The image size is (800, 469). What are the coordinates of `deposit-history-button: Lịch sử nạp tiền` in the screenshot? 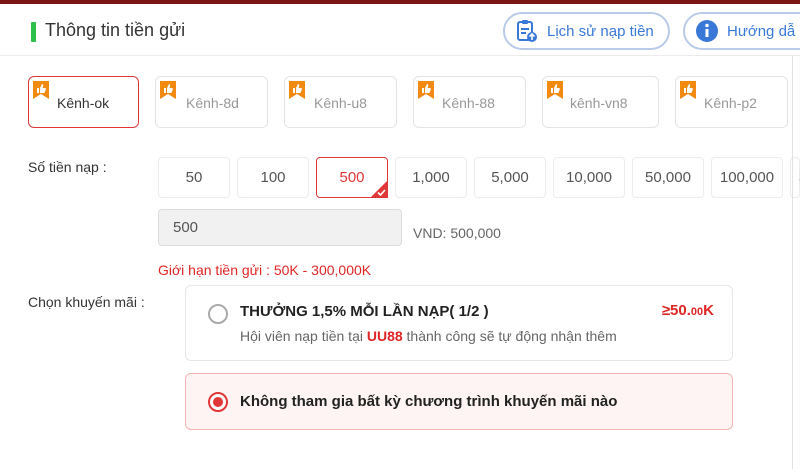 It's located at (586, 31).